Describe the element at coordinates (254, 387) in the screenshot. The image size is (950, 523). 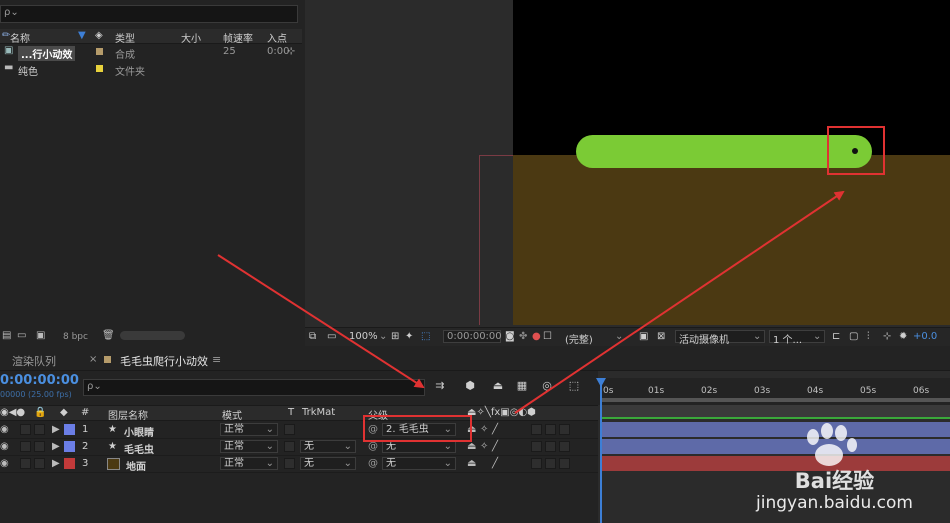
I see `timeline-search-input: ρ⌄` at that location.